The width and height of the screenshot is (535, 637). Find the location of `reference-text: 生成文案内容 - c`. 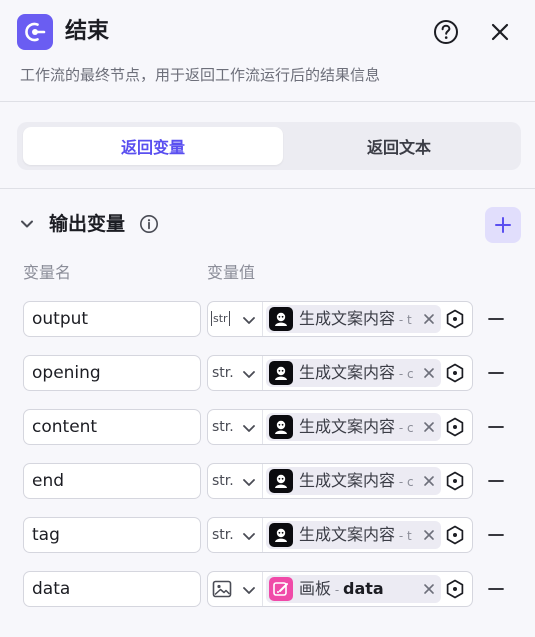

reference-text: 生成文案内容 - c is located at coordinates (358, 373).